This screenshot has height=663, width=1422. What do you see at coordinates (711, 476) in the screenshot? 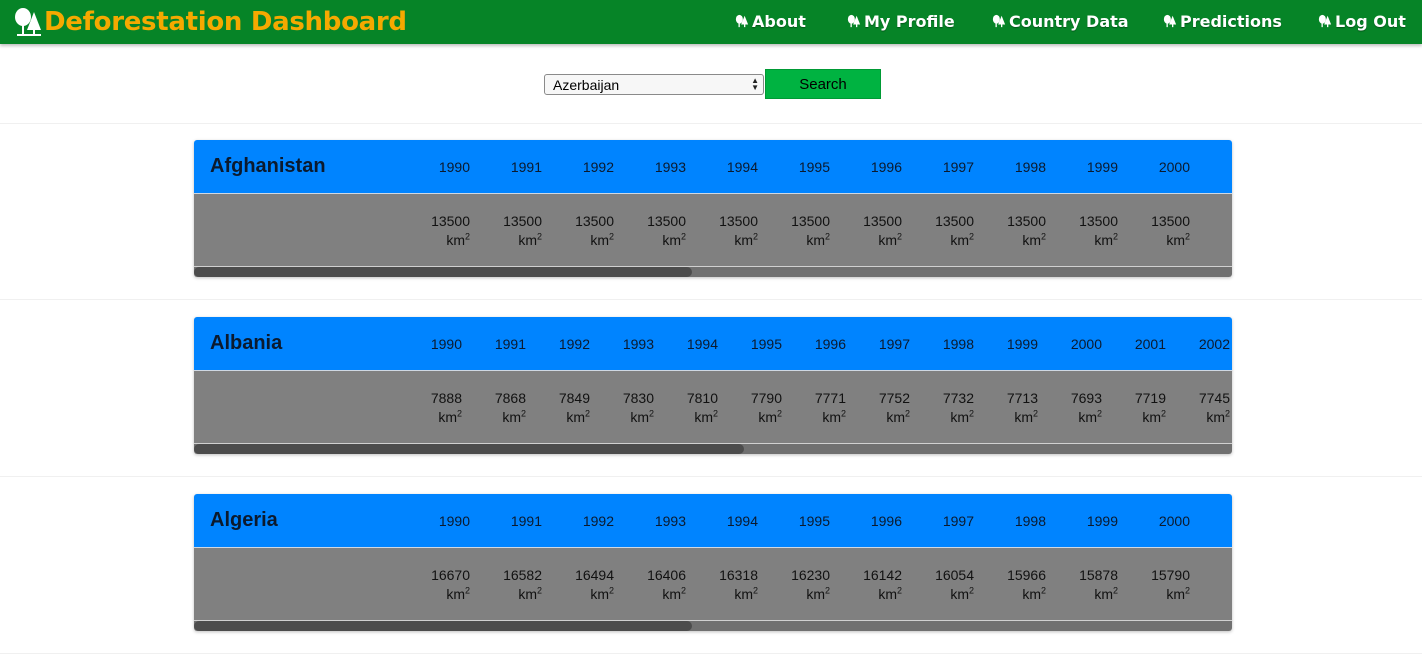
I see `divider` at bounding box center [711, 476].